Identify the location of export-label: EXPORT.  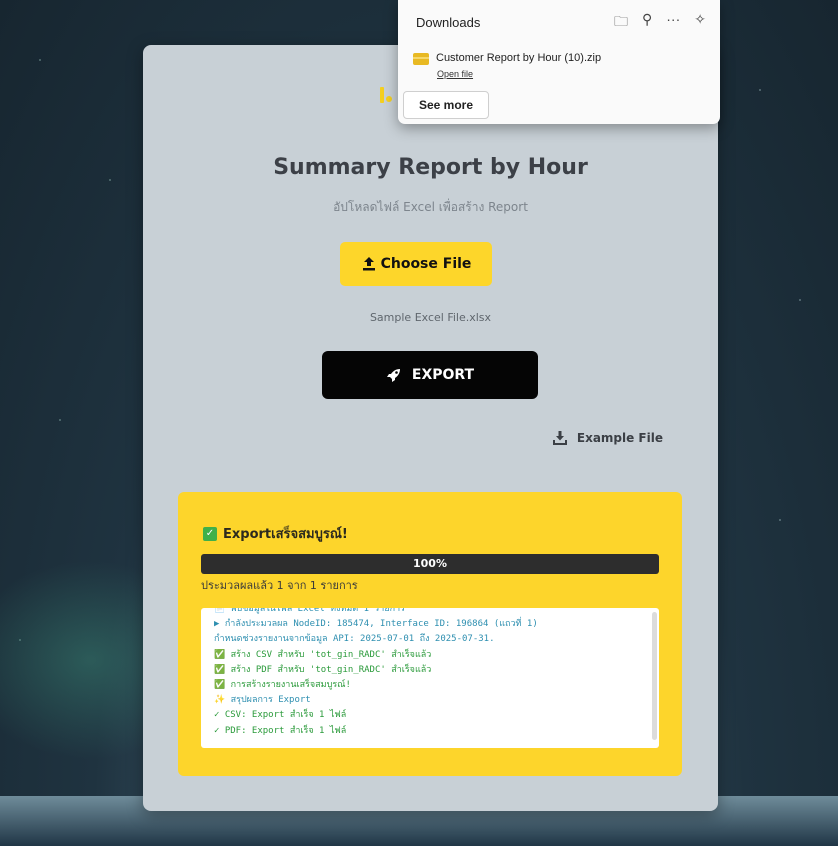
(443, 375).